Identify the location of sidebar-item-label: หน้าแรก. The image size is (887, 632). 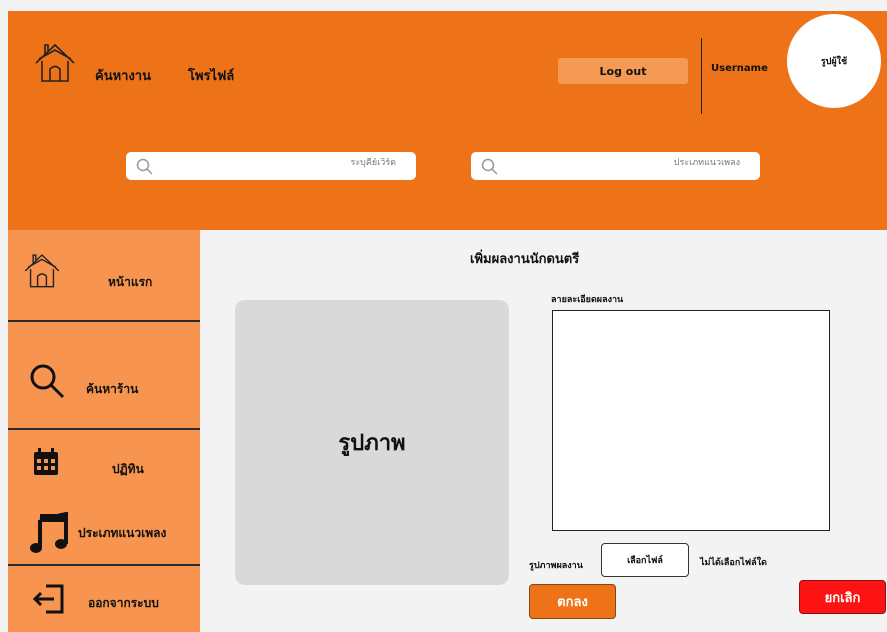
(130, 282).